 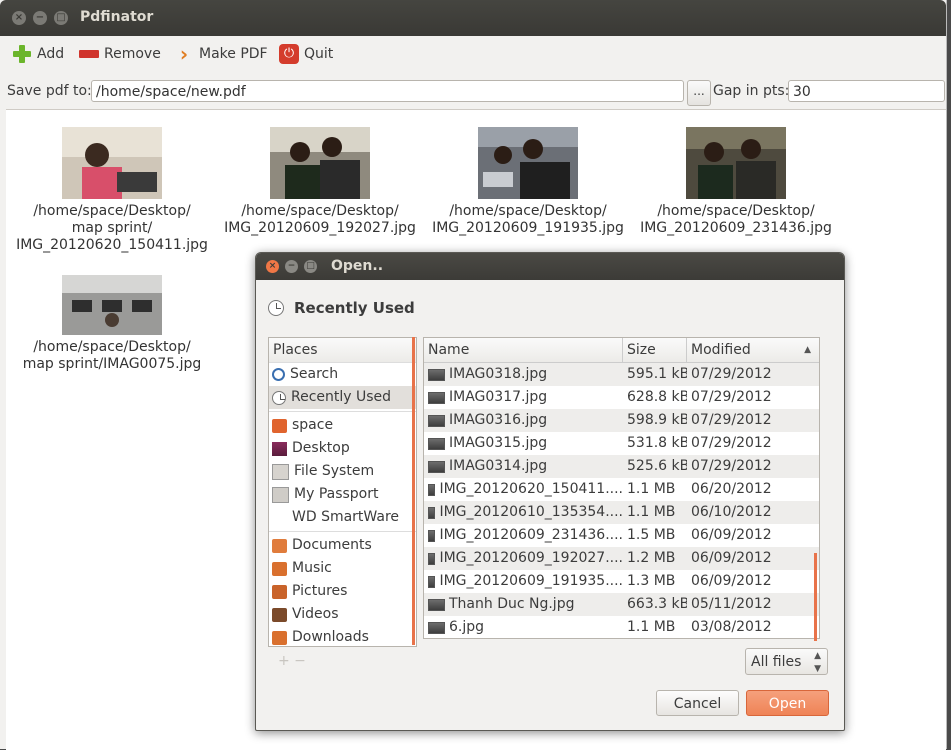 I want to click on place-videos: Videos, so click(x=342, y=614).